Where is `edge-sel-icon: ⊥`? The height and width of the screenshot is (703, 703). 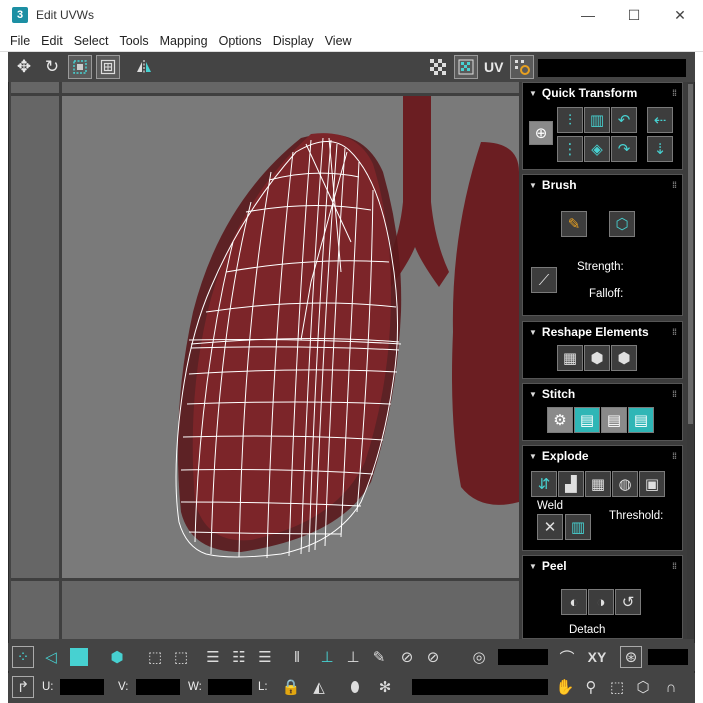
edge-sel-icon: ⊥ is located at coordinates (353, 657).